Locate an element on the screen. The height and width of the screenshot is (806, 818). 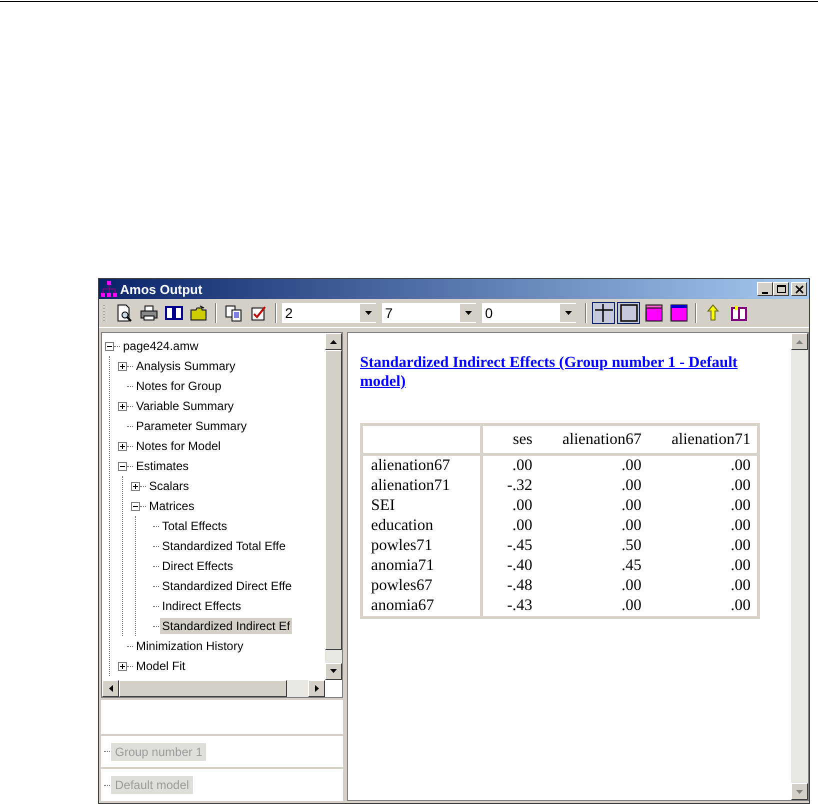
scroll-right-icon is located at coordinates (316, 688).